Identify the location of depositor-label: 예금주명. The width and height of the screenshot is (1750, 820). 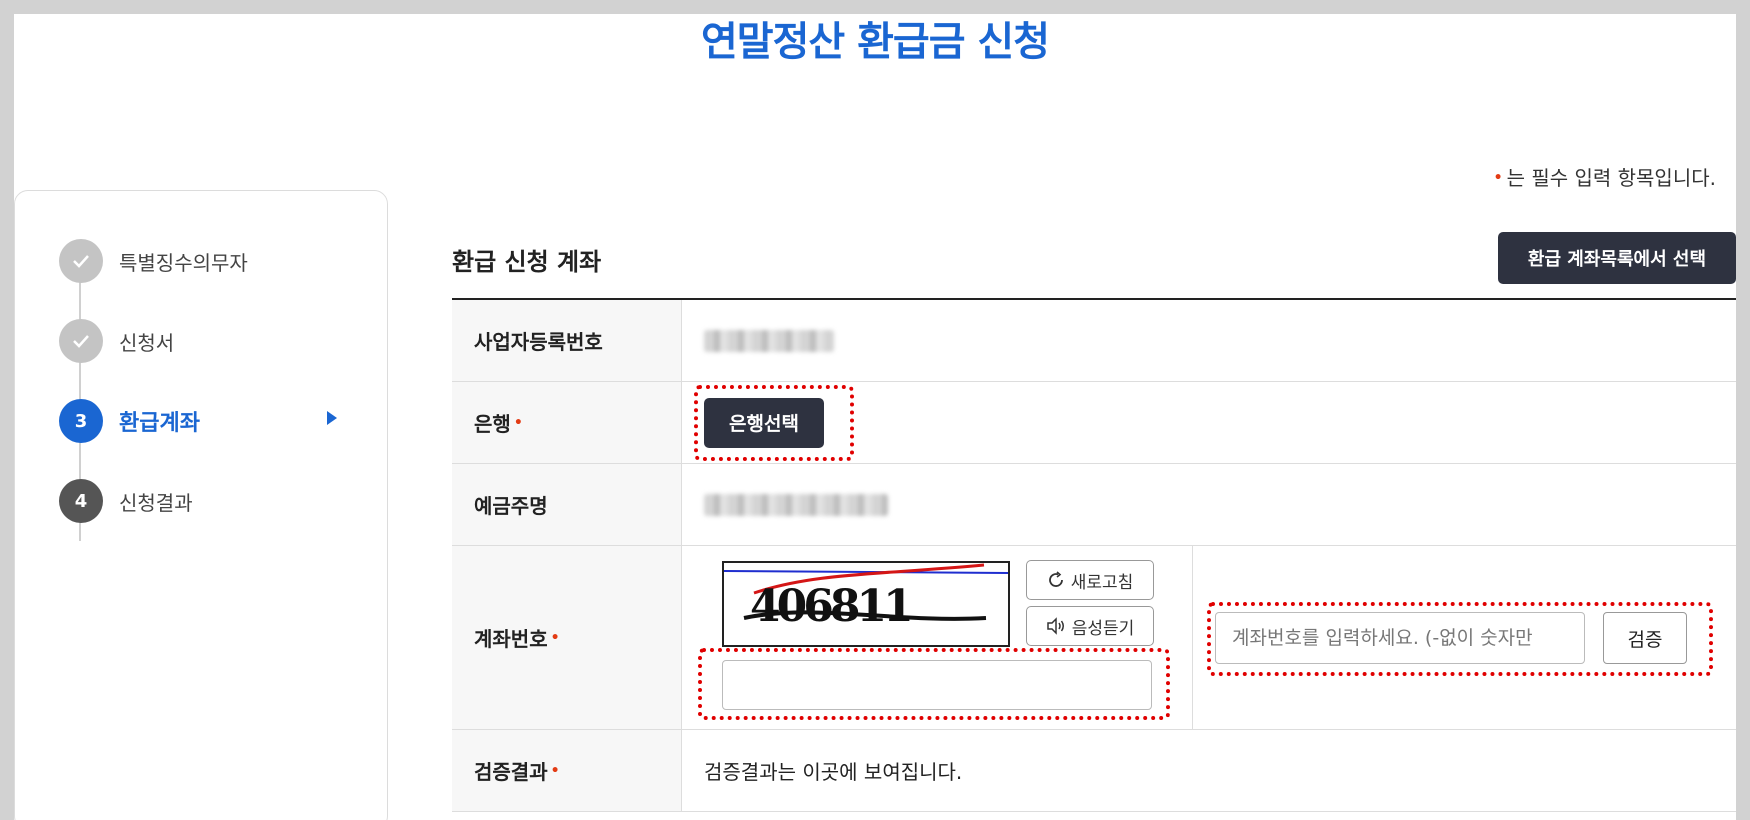
(567, 504).